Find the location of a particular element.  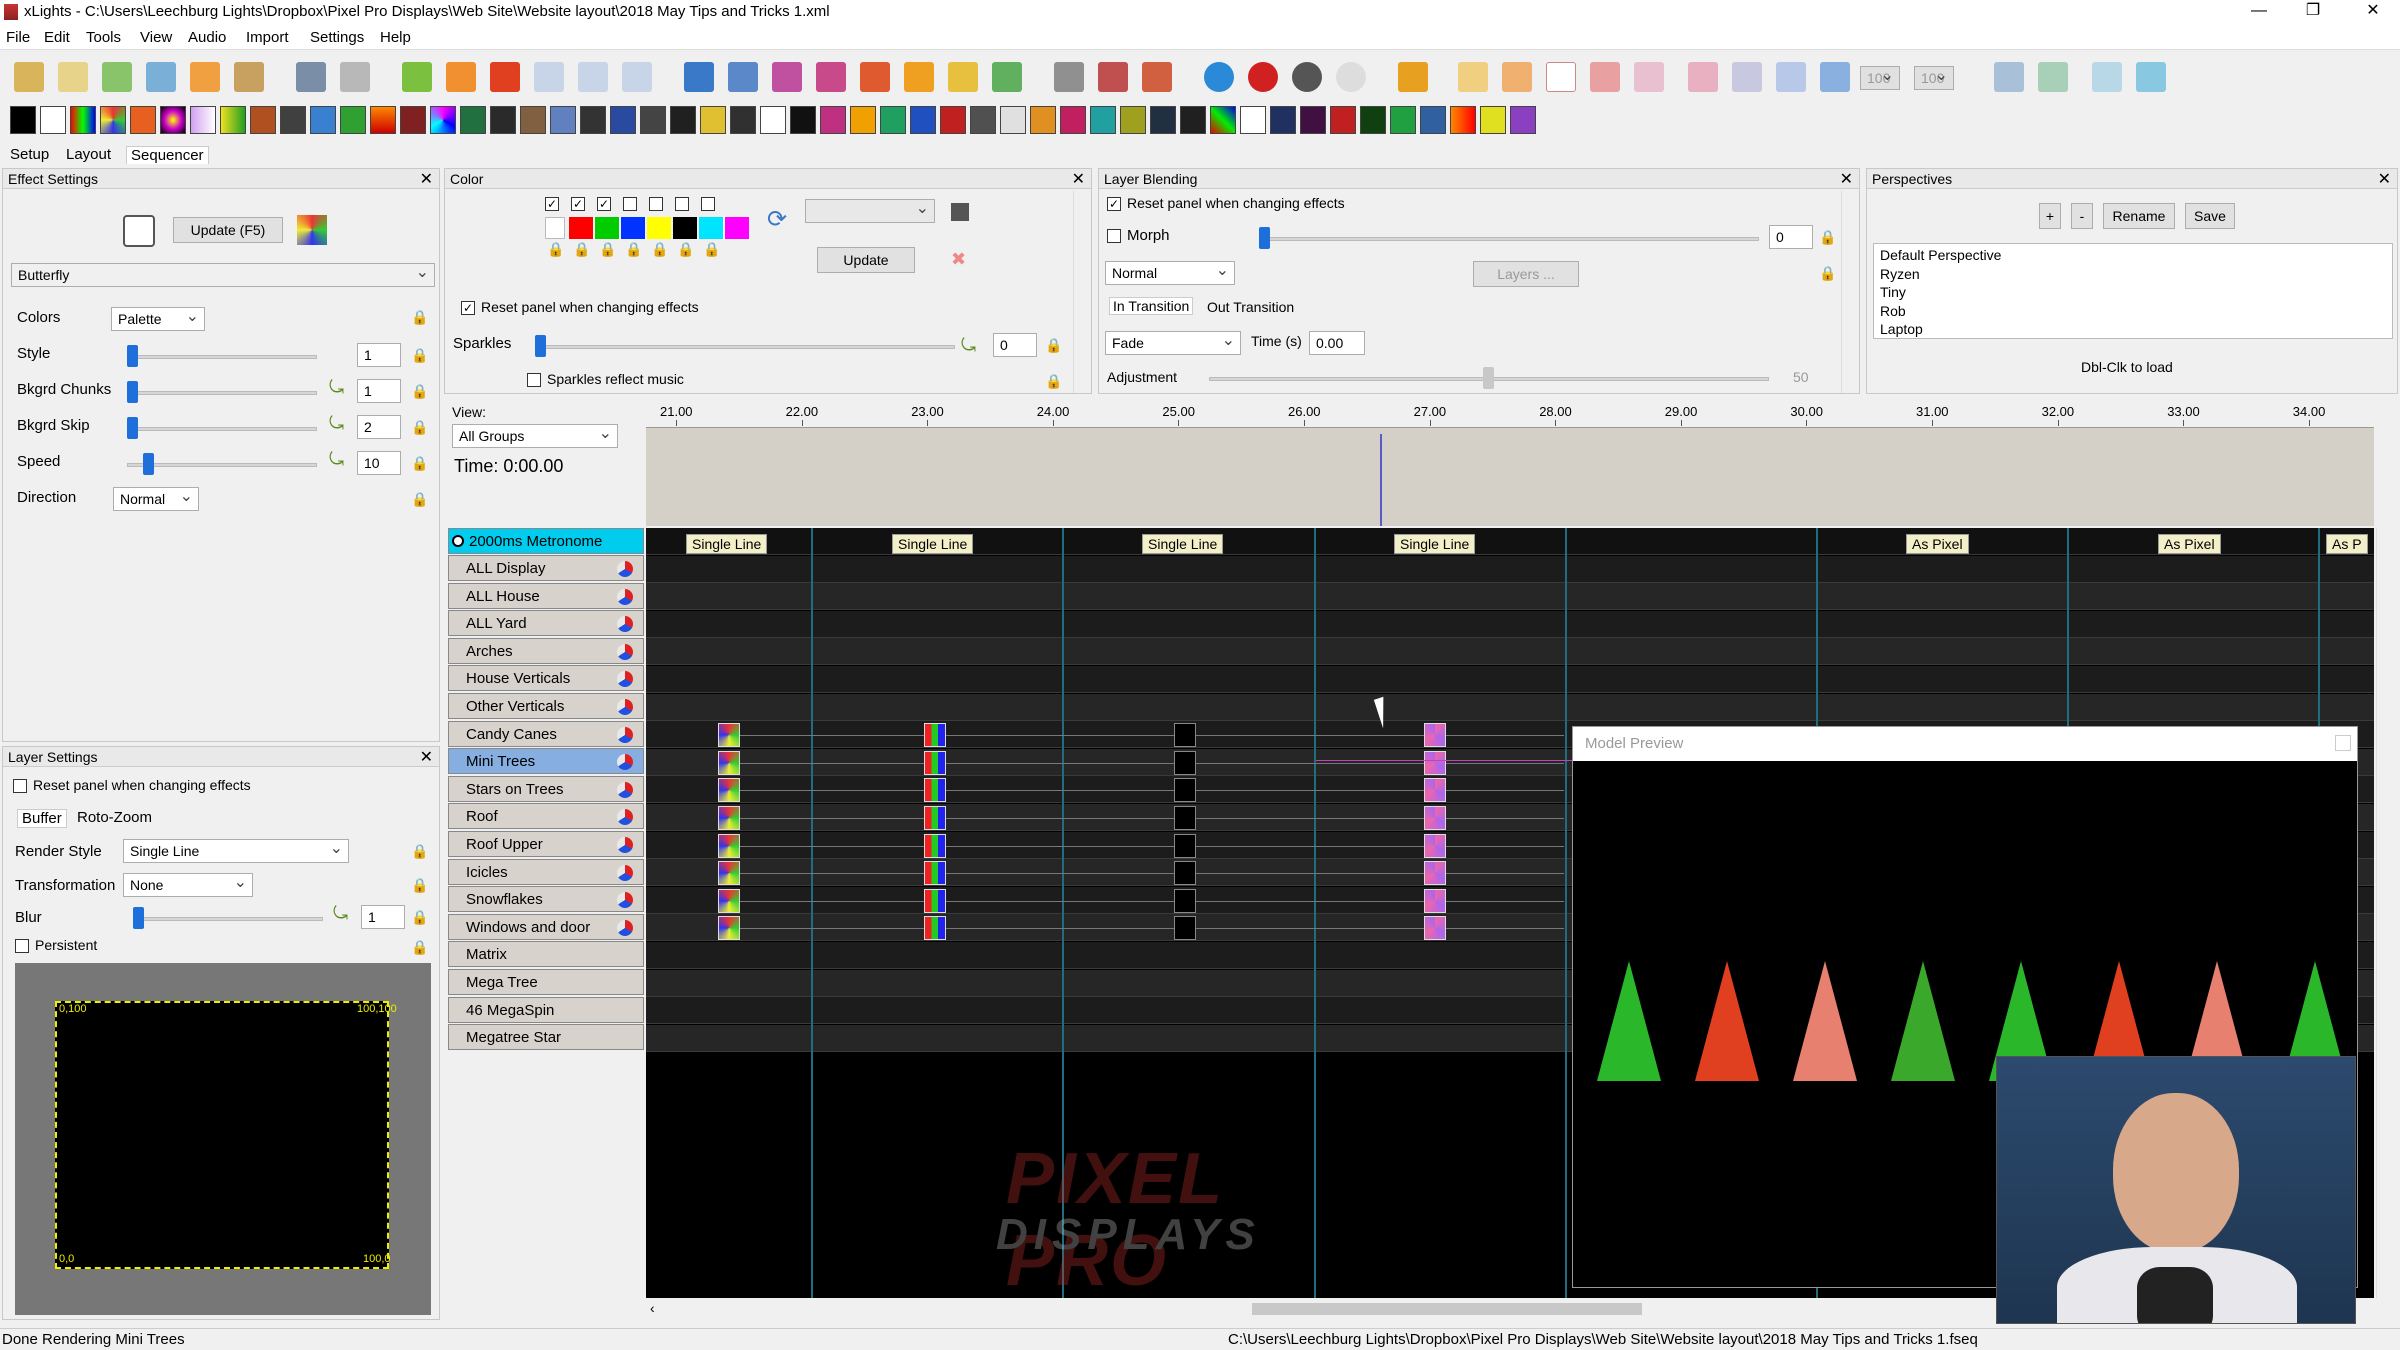

model-row-header: ALL House is located at coordinates (546, 595).